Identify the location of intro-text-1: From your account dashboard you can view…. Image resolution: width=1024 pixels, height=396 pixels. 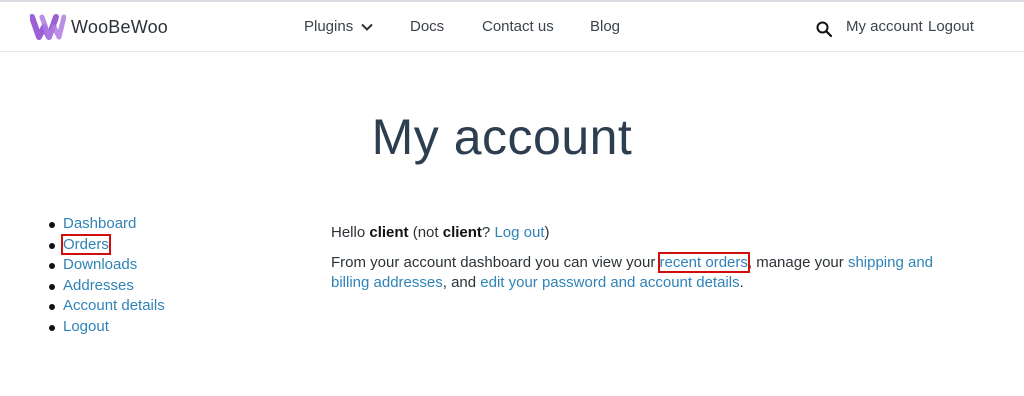
(495, 262).